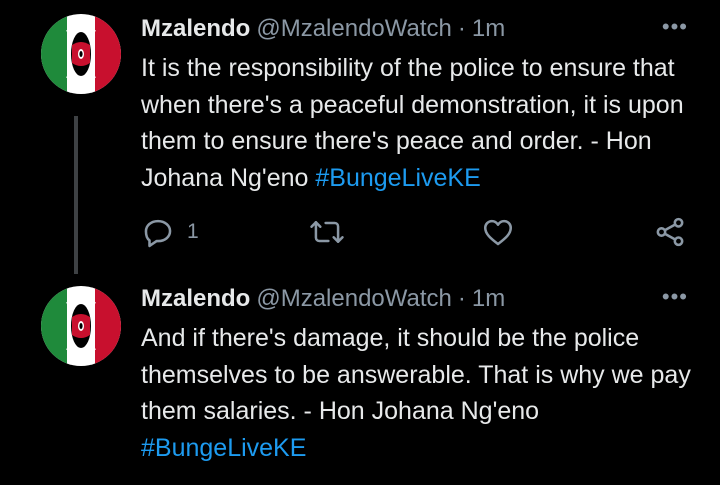 This screenshot has height=485, width=720. I want to click on retweet-button, so click(327, 232).